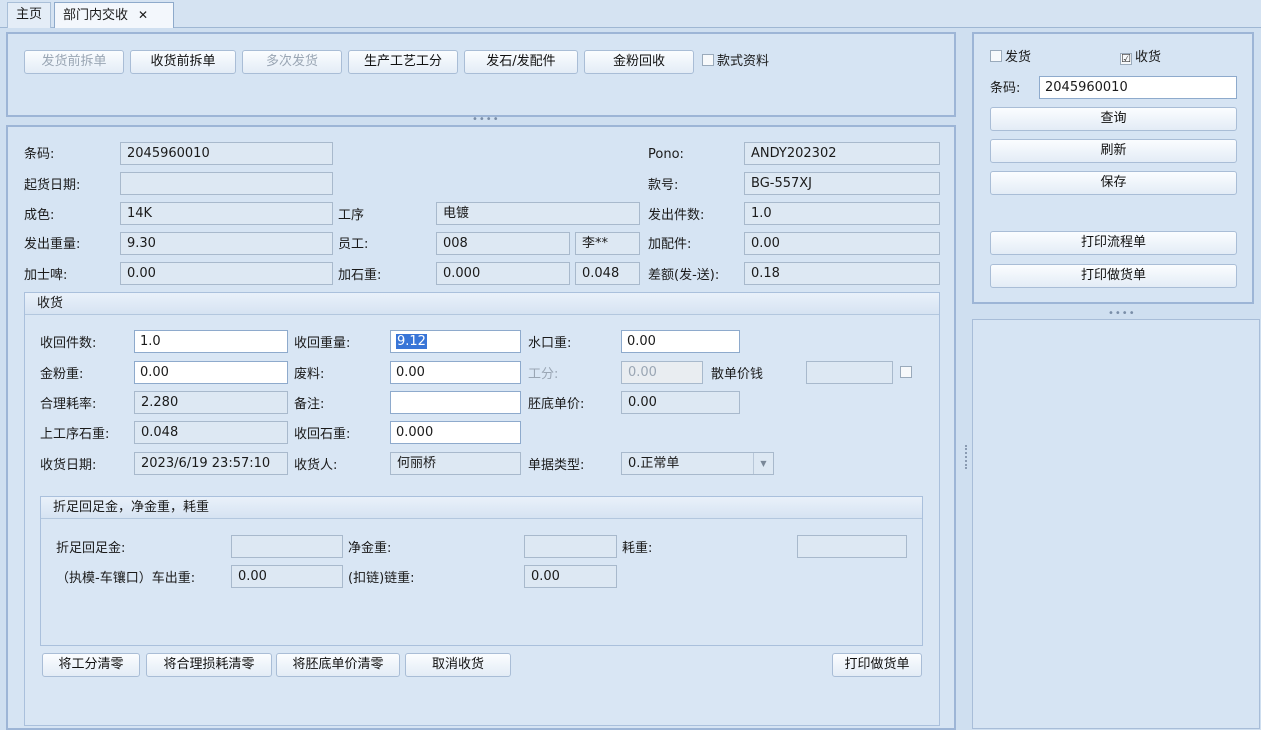 The height and width of the screenshot is (730, 1261). Describe the element at coordinates (211, 432) in the screenshot. I see `prev-stone-field: 0.048` at that location.